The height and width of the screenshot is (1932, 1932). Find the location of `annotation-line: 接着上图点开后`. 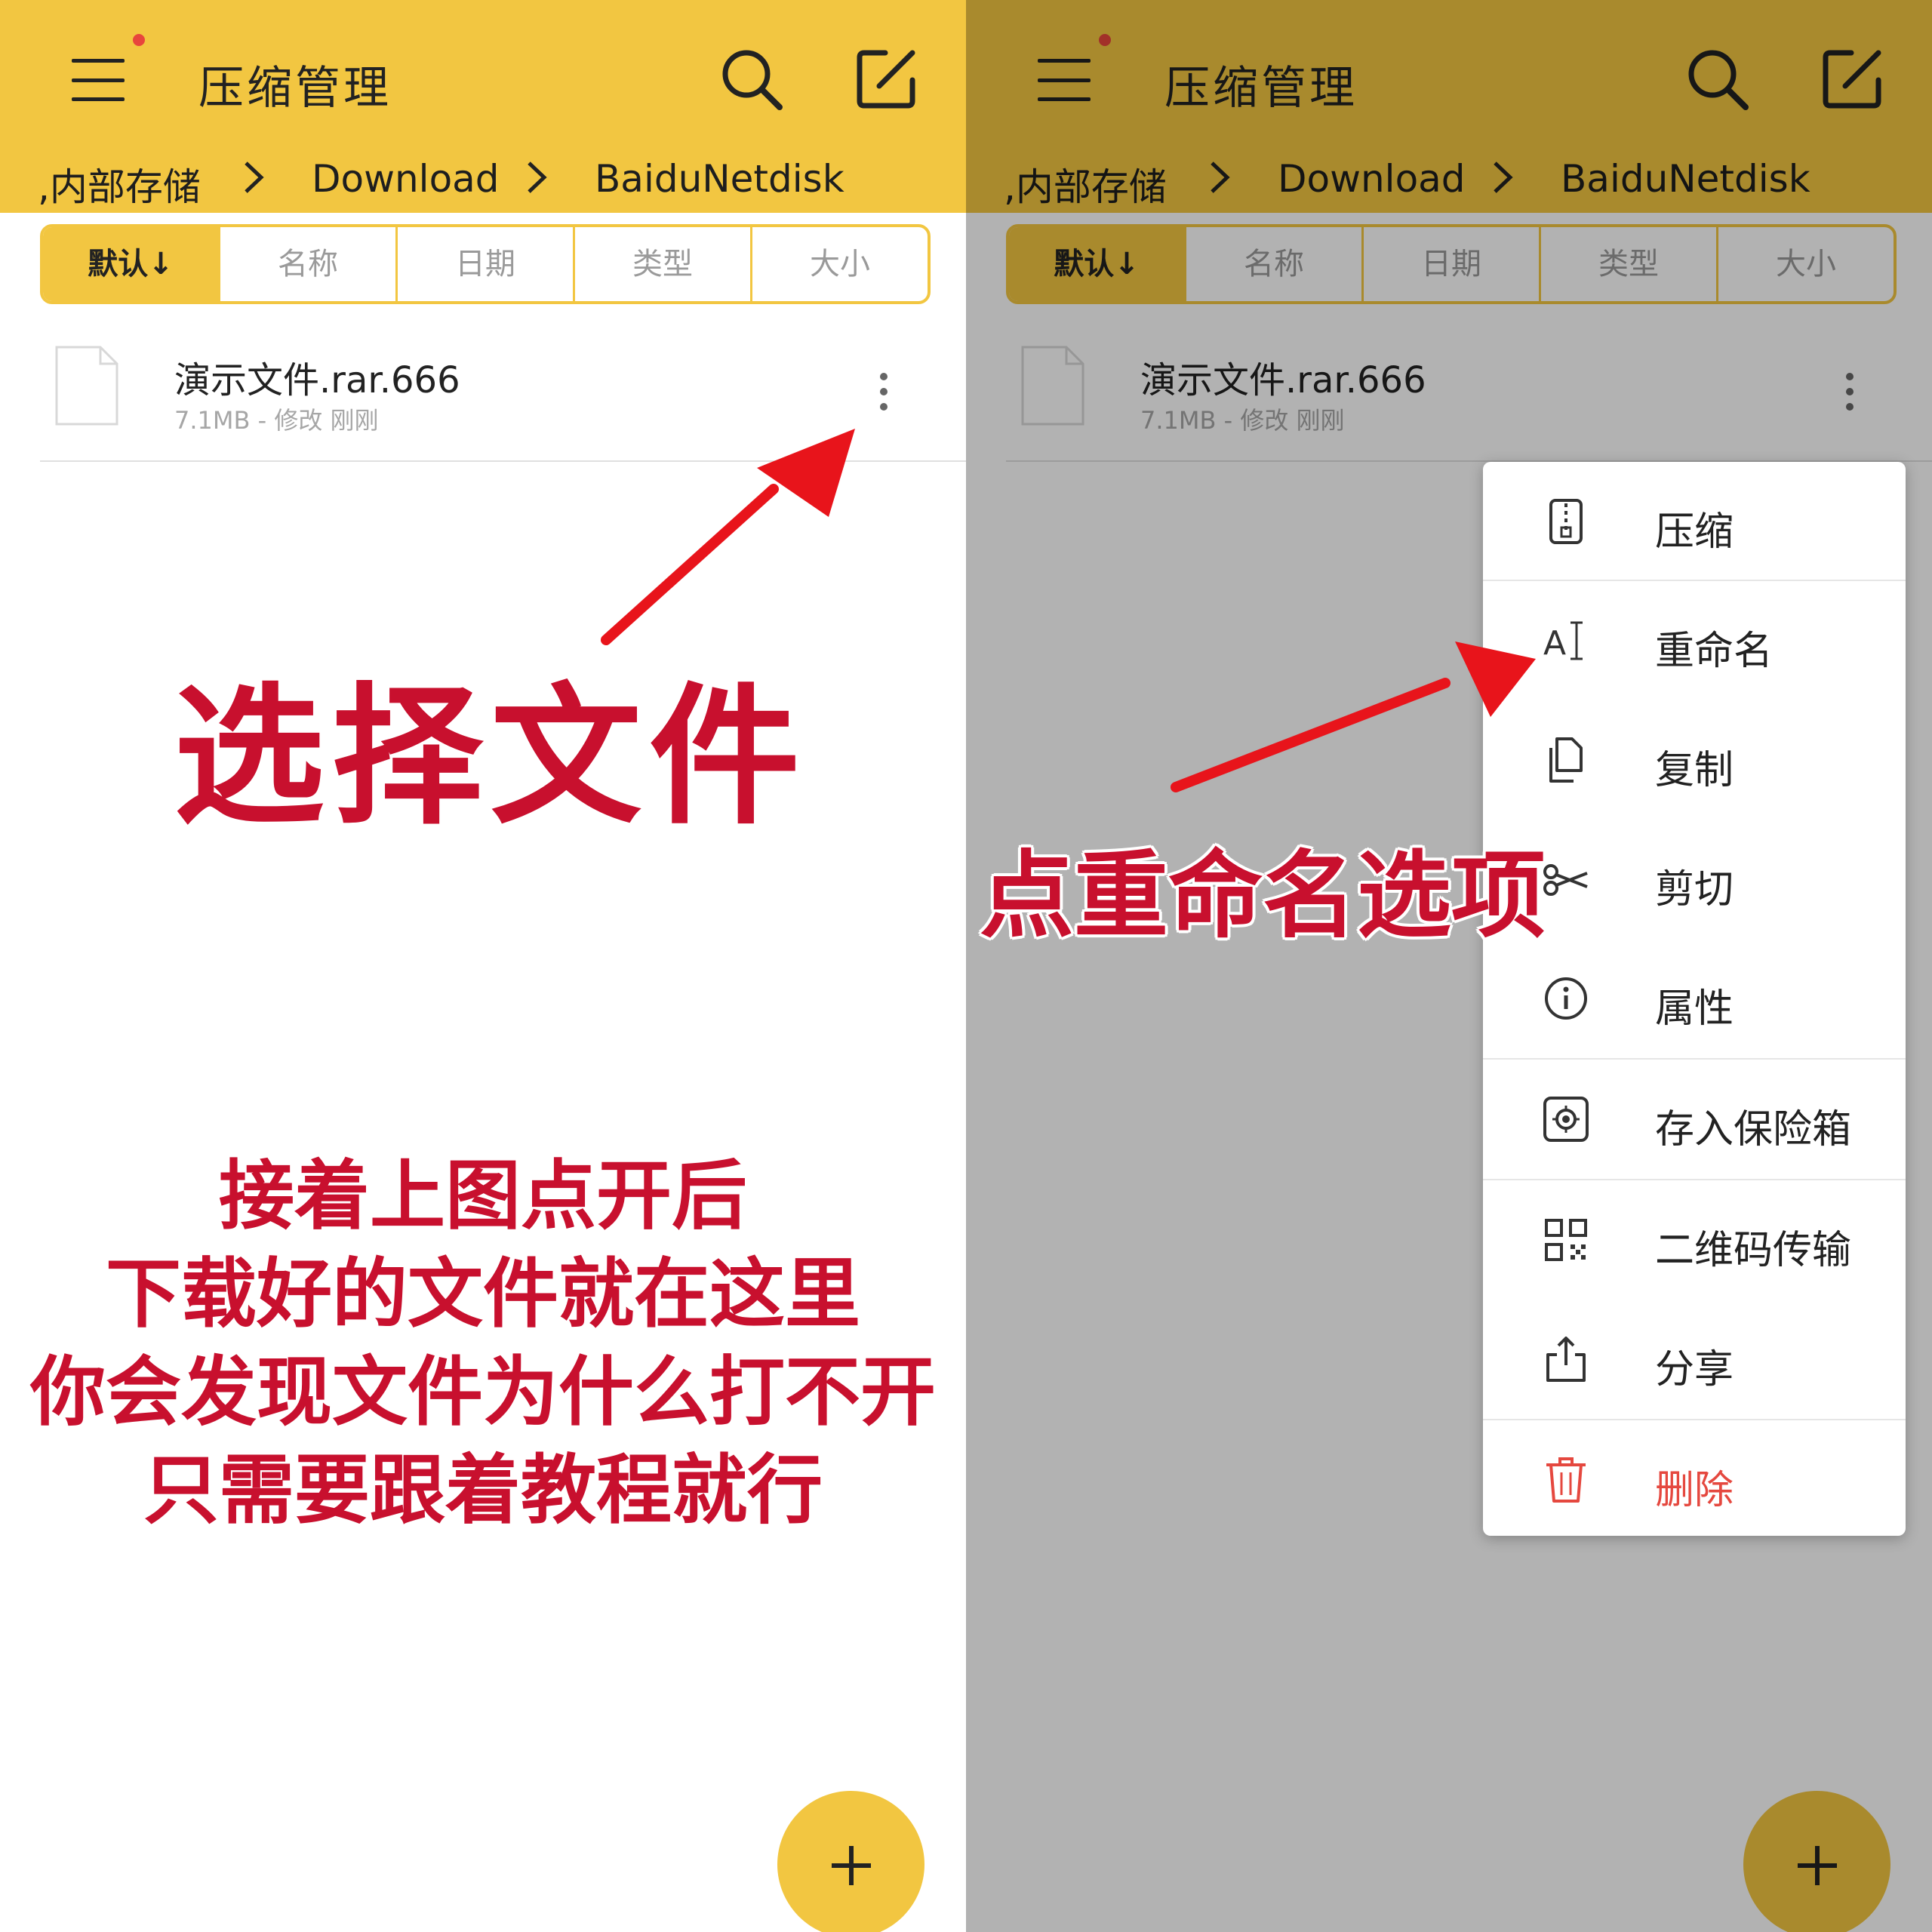

annotation-line: 接着上图点开后 is located at coordinates (483, 1196).